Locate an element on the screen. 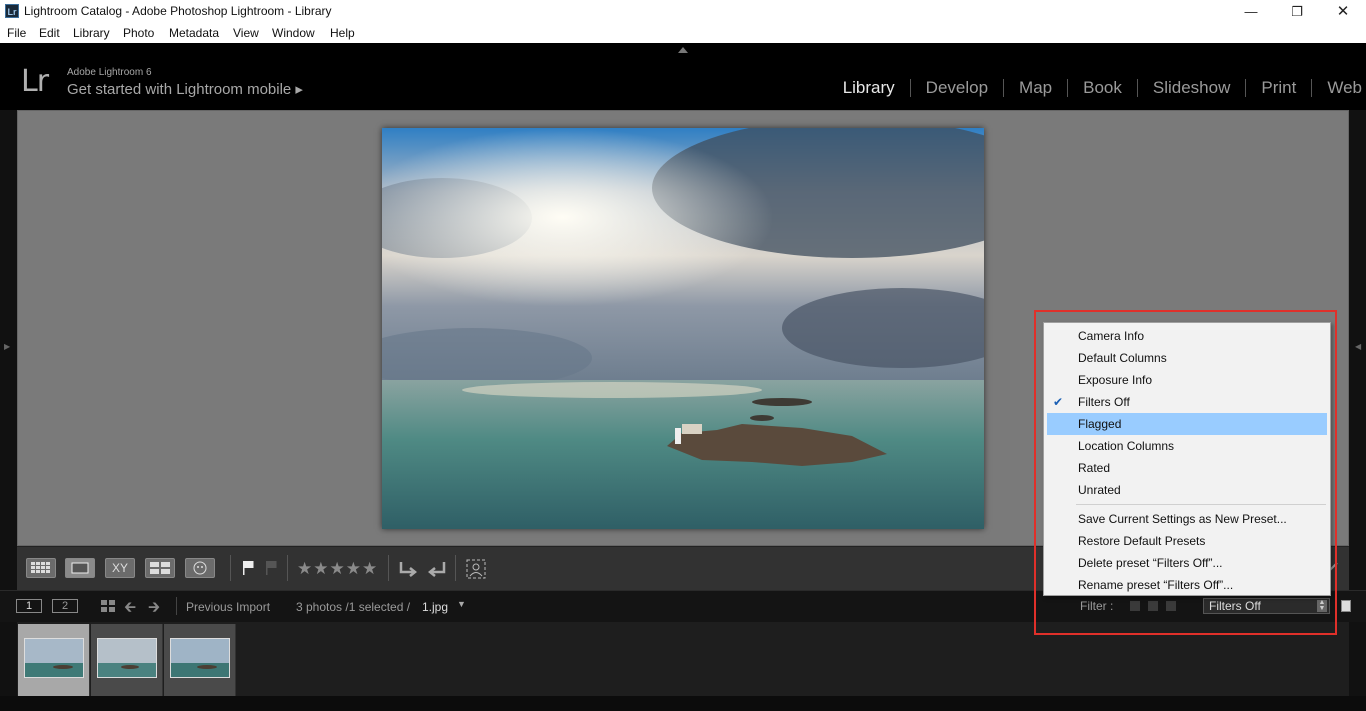 The width and height of the screenshot is (1366, 711). filename-dropdown-icon: ▼ is located at coordinates (461, 604).